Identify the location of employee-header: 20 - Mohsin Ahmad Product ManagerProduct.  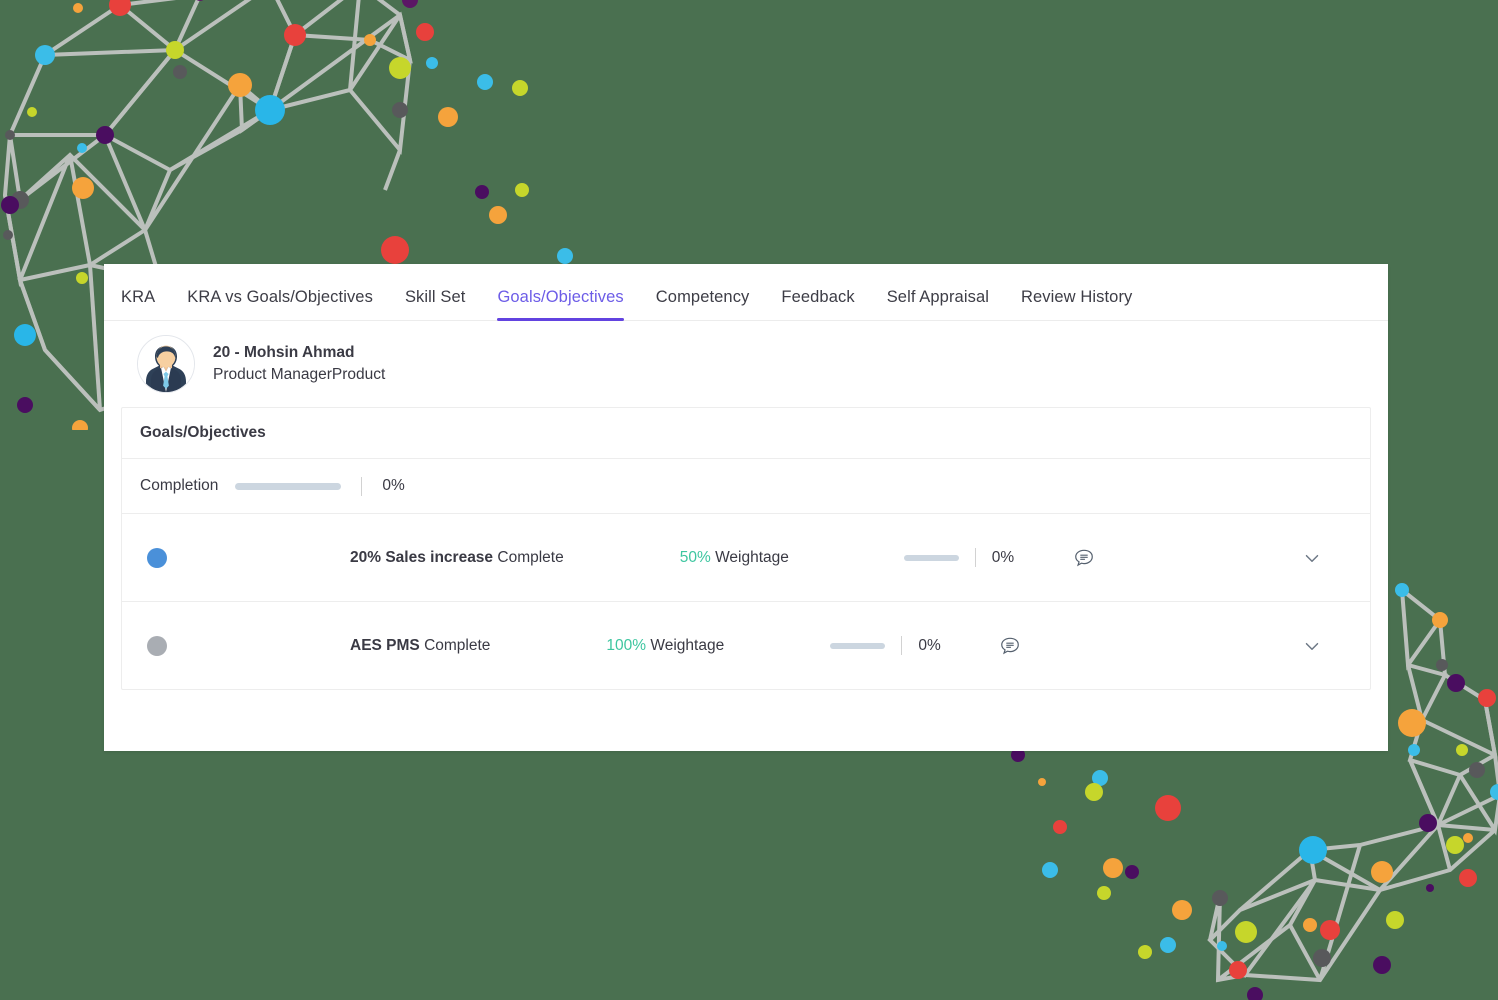
(746, 364).